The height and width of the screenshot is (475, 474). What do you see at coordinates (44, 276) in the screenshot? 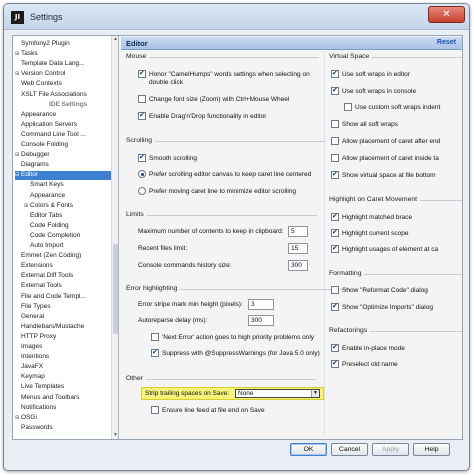
I see `tree-item: External Diff Tools` at bounding box center [44, 276].